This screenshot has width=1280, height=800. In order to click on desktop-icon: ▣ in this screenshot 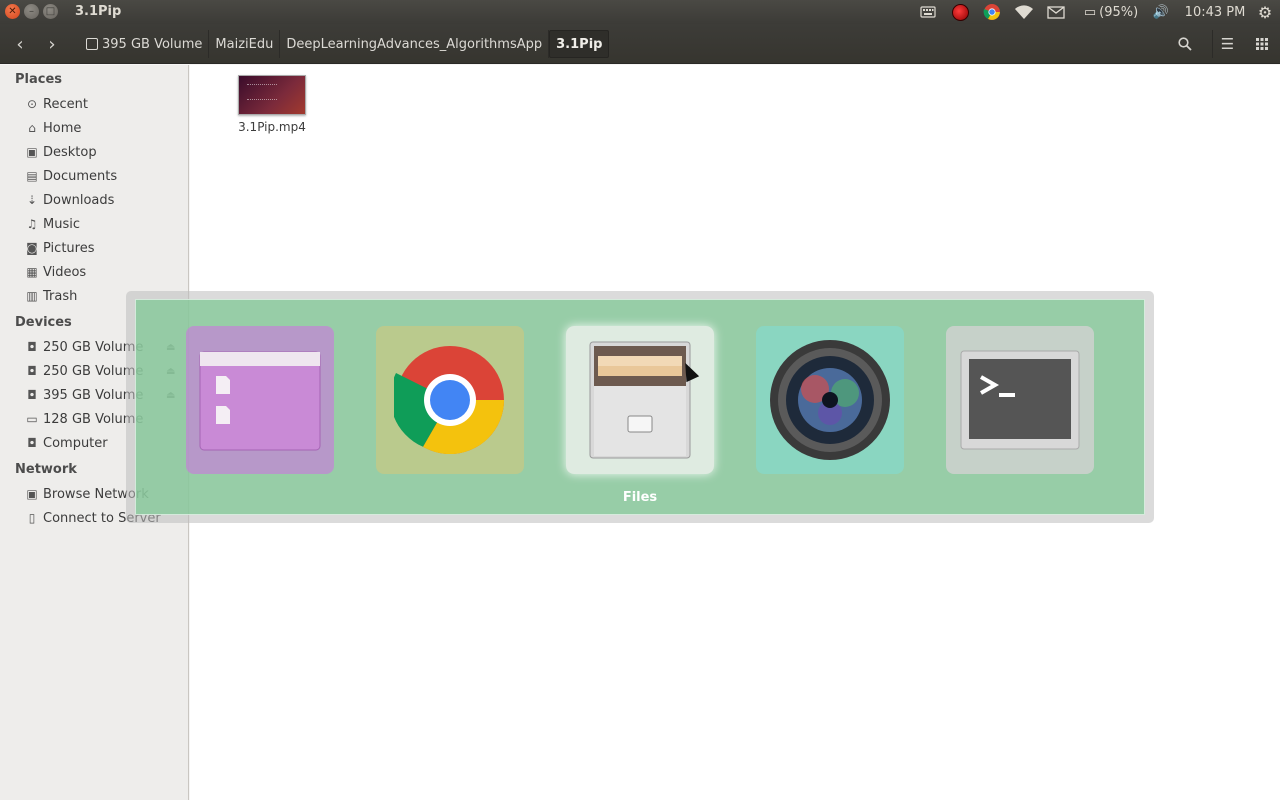, I will do `click(32, 152)`.